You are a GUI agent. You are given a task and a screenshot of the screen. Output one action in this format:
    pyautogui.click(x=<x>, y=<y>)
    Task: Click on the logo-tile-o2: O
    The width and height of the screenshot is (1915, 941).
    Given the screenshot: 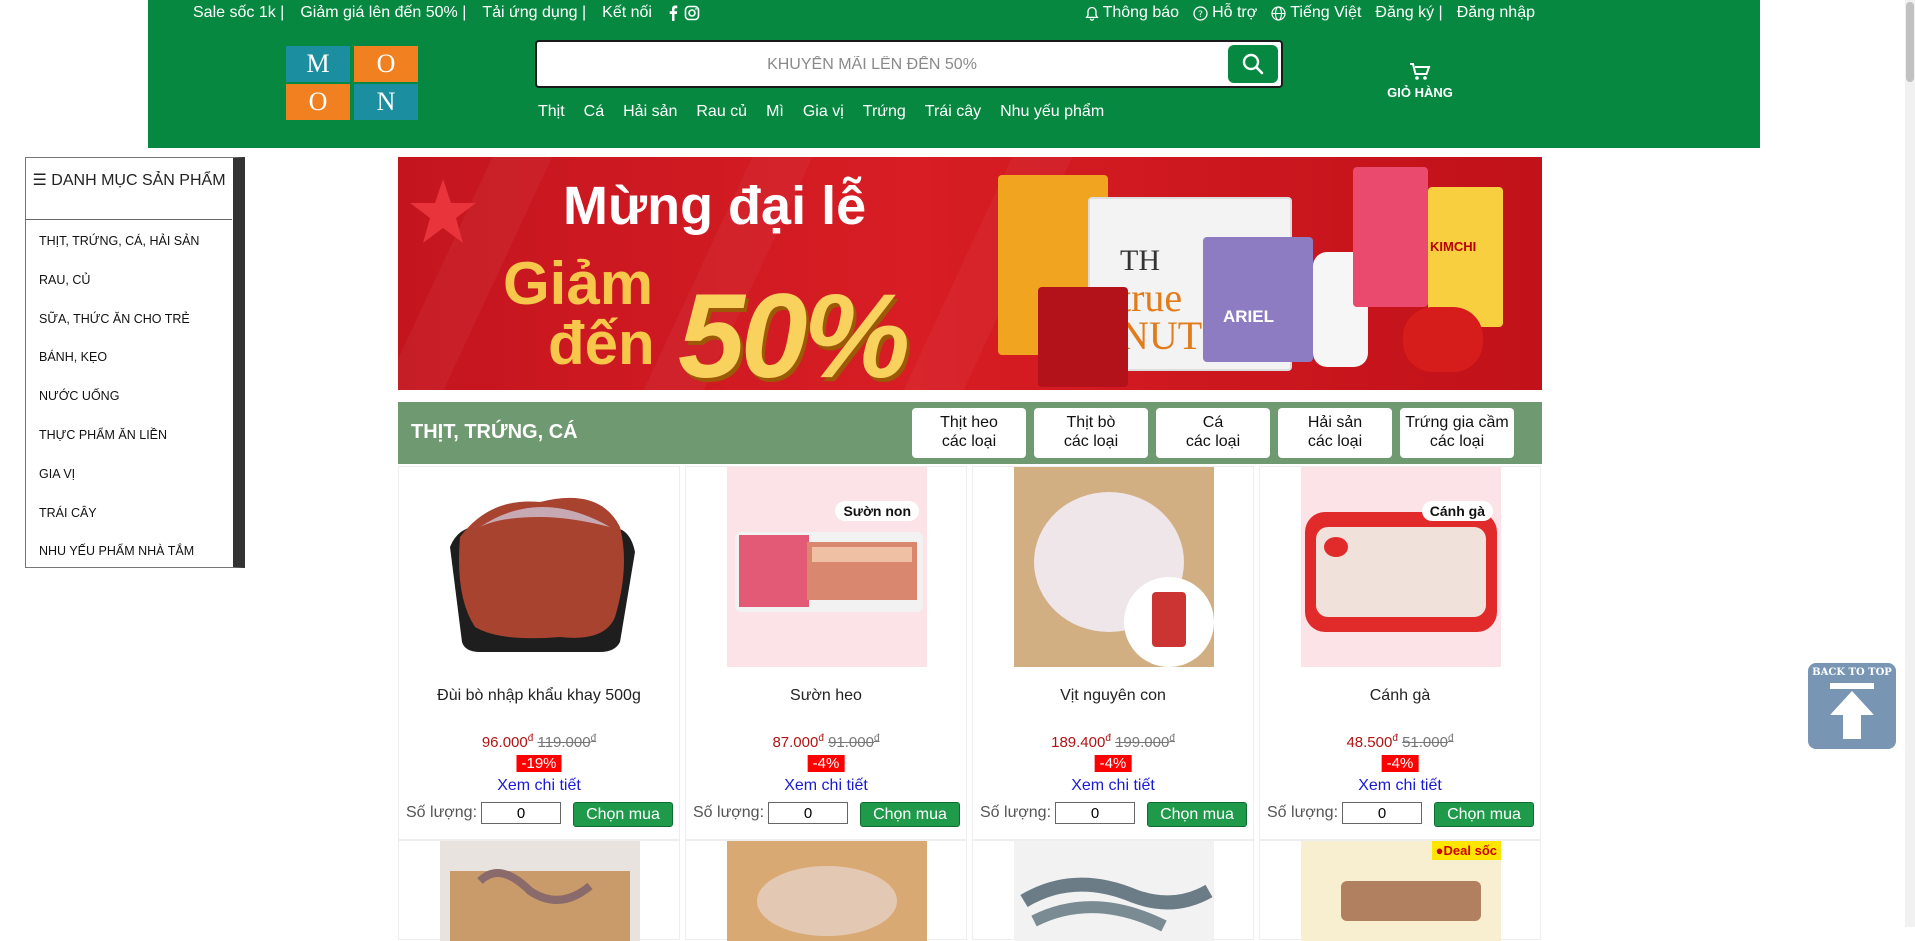 What is the action you would take?
    pyautogui.click(x=318, y=102)
    